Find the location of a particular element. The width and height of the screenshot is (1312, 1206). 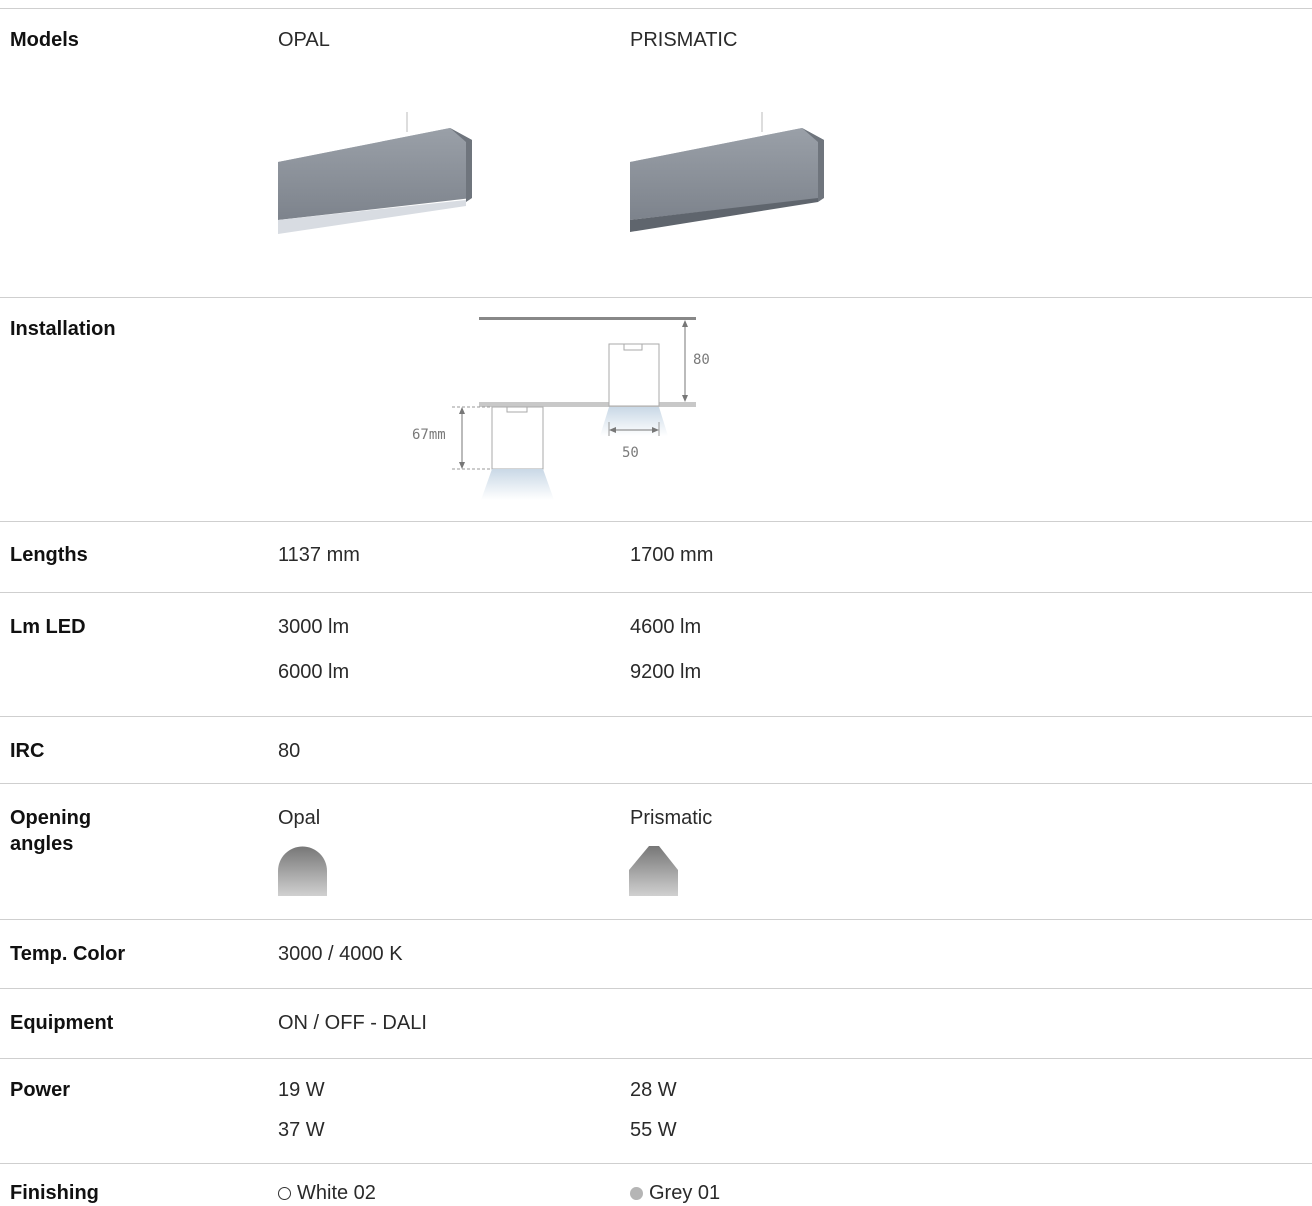

prismatic-beam-icon is located at coordinates (653, 871).